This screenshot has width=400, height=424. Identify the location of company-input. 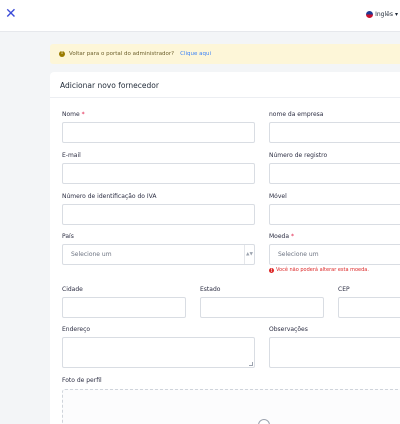
(334, 132).